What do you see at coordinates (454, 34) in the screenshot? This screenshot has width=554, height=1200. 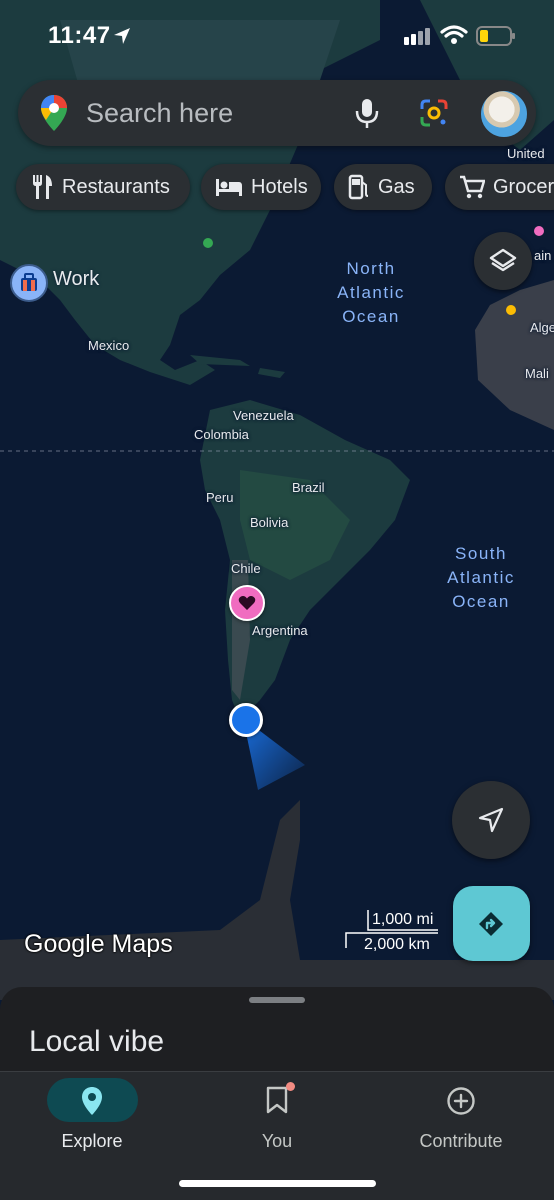 I see `wifi-icon` at bounding box center [454, 34].